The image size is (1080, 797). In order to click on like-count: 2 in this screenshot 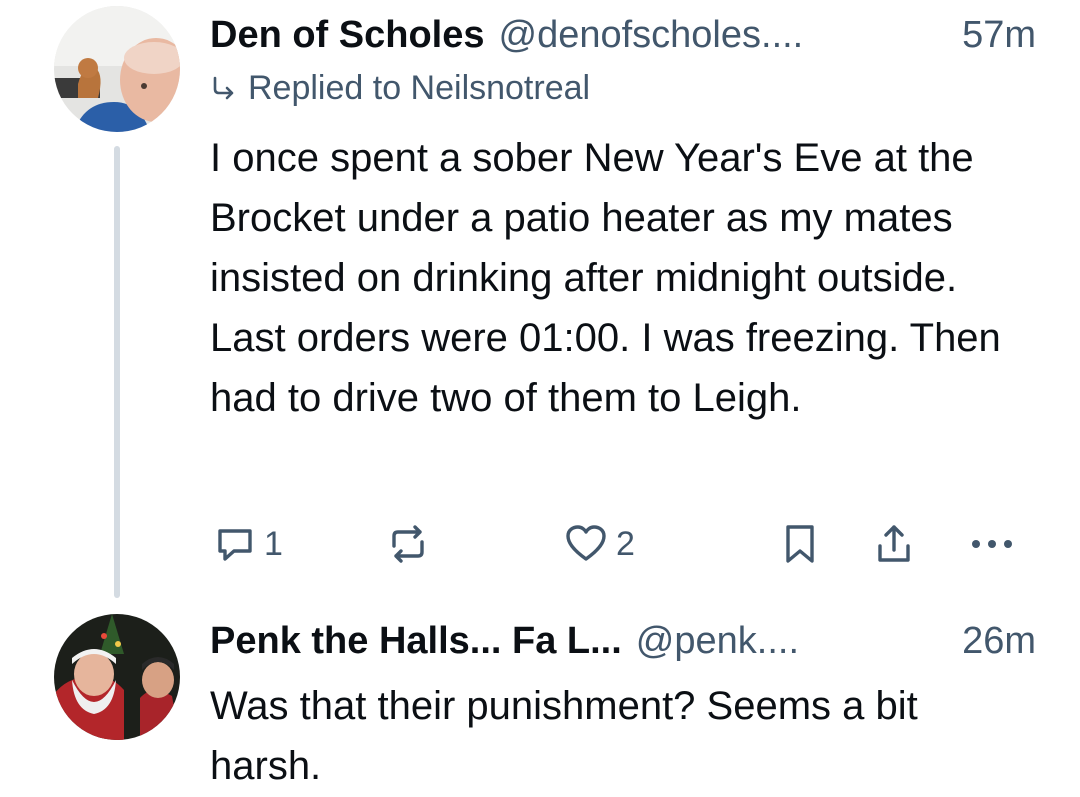, I will do `click(625, 543)`.